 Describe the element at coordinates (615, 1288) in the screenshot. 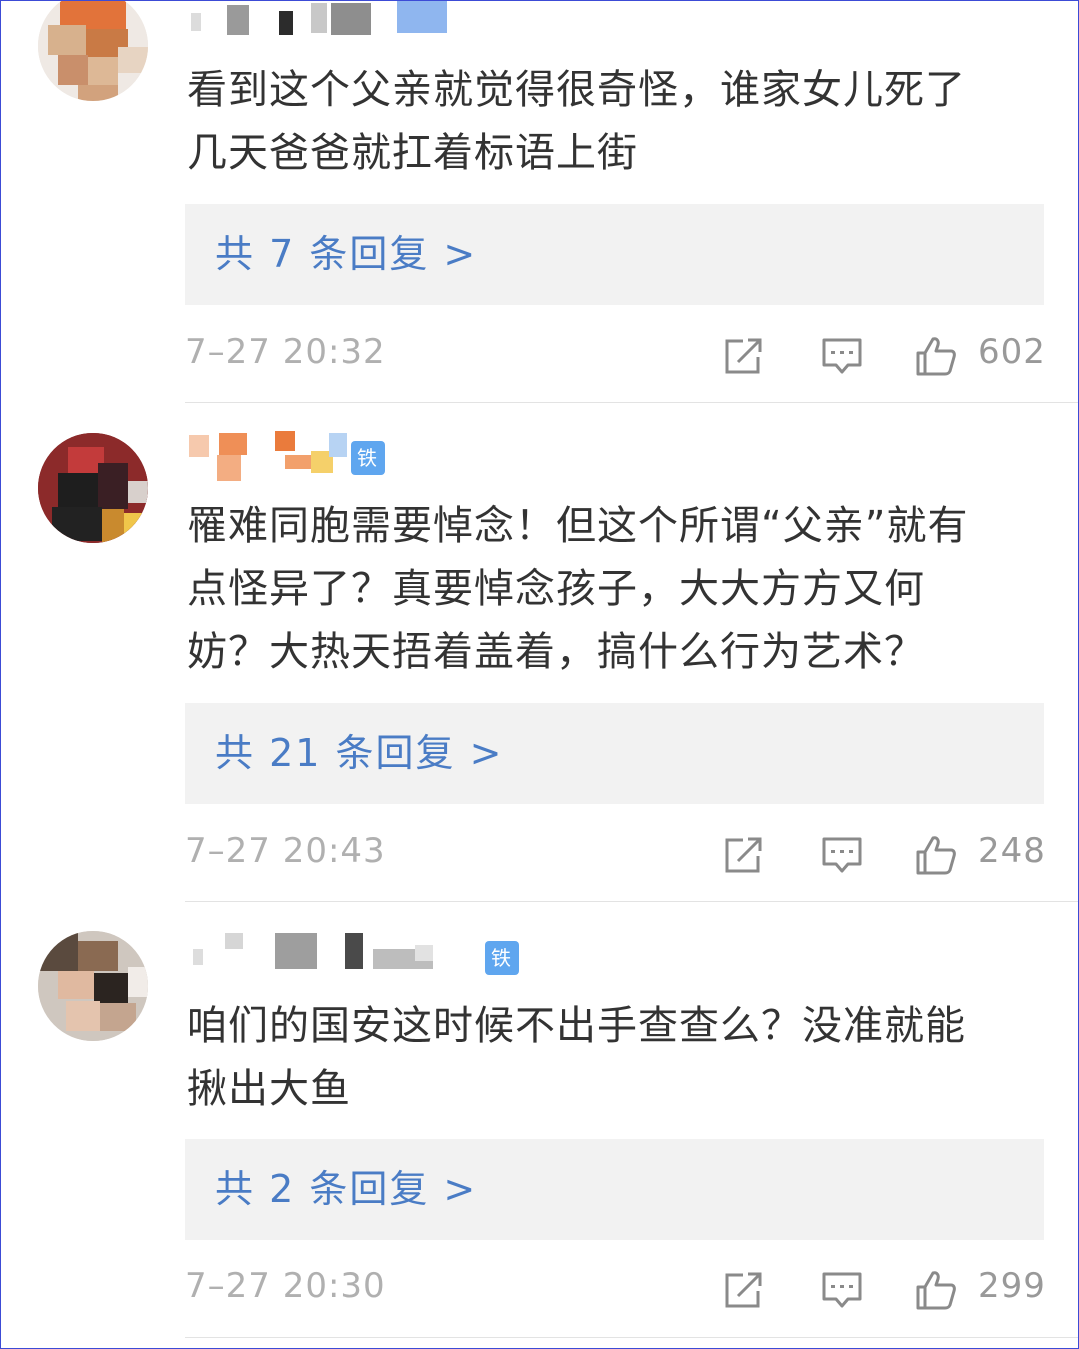

I see `comment-meta: 7–27 20:30 299` at that location.